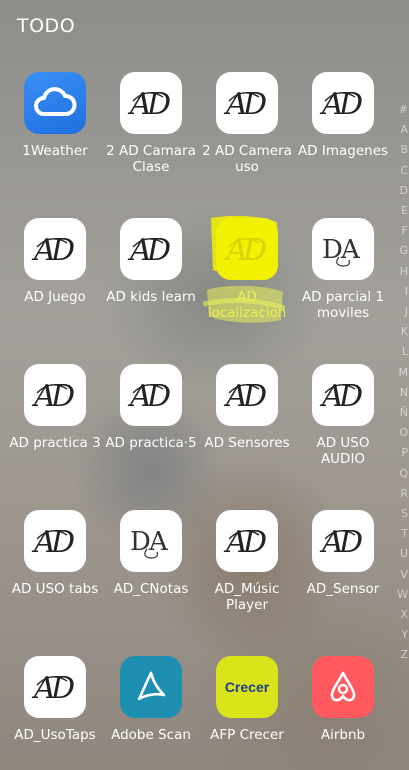 The height and width of the screenshot is (770, 409). Describe the element at coordinates (403, 272) in the screenshot. I see `alphabet-index-letter: H` at that location.